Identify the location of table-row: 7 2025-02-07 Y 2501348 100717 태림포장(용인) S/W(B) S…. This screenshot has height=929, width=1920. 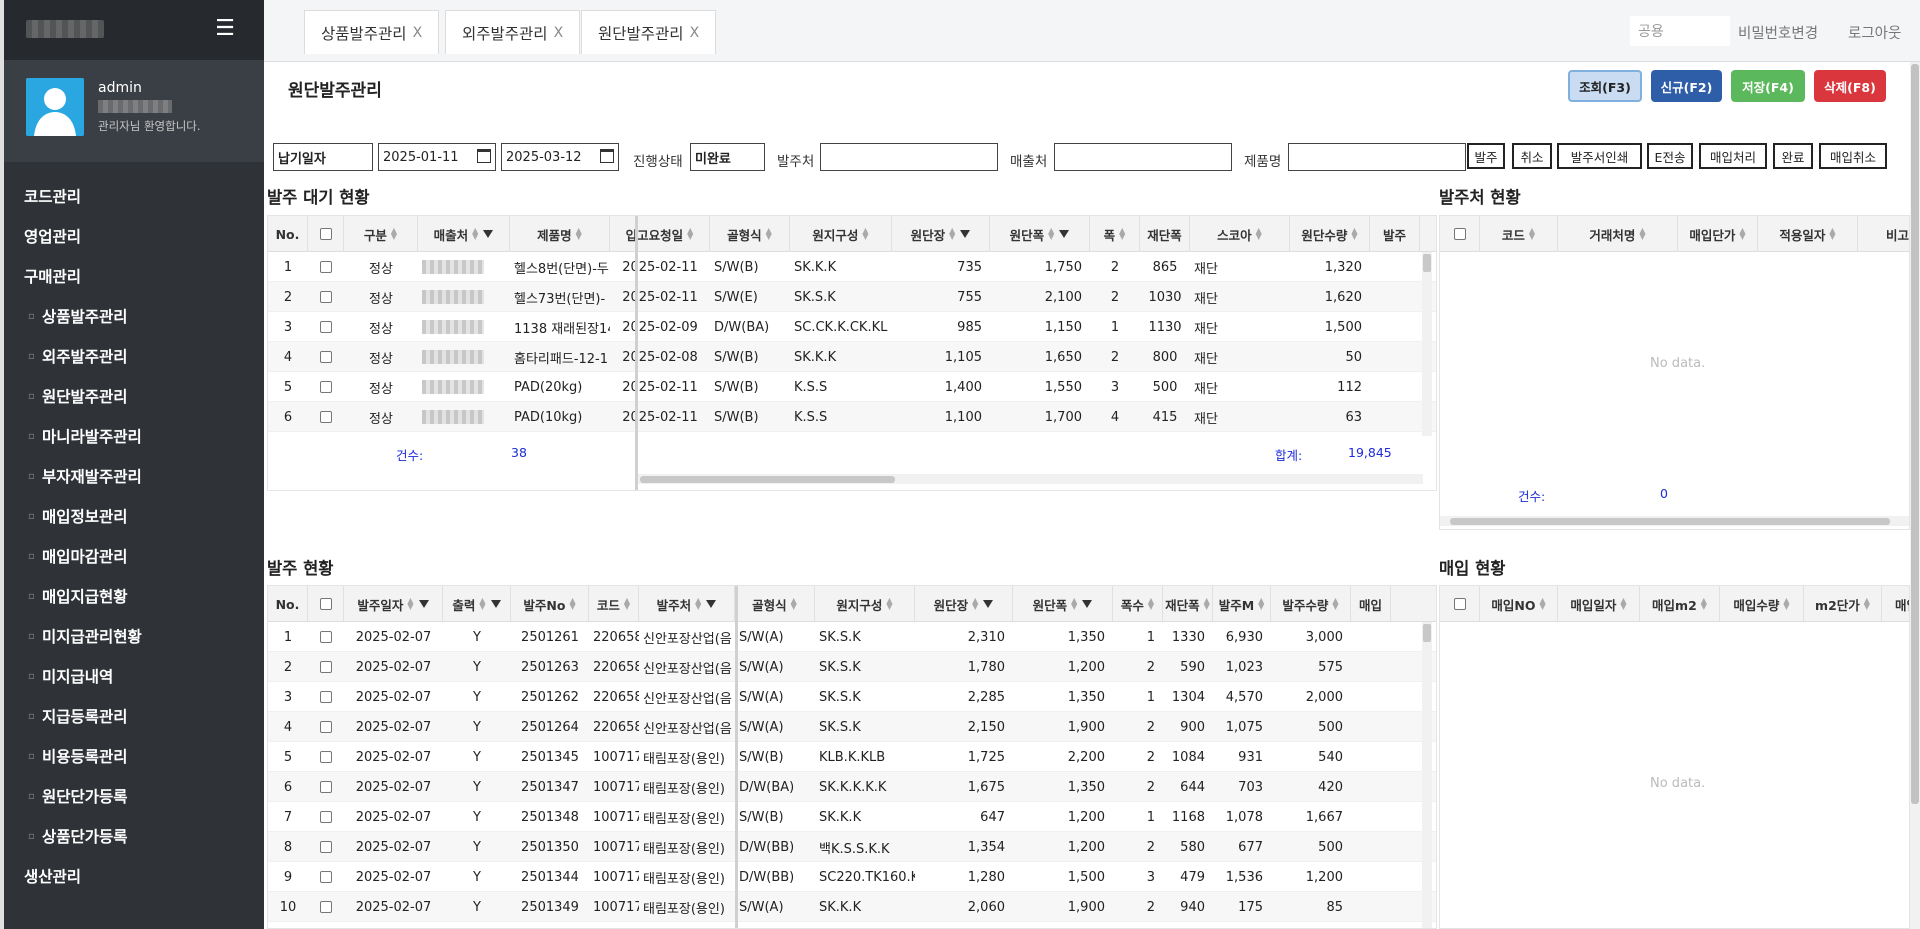
(852, 817).